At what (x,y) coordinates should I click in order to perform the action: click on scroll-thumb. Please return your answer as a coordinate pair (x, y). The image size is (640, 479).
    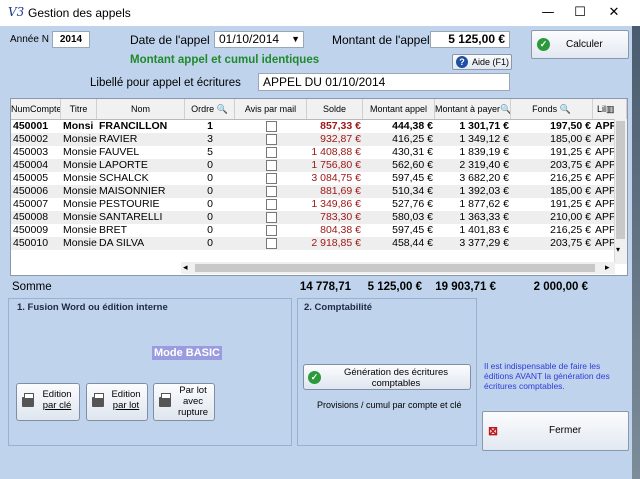
    Looking at the image, I should click on (620, 180).